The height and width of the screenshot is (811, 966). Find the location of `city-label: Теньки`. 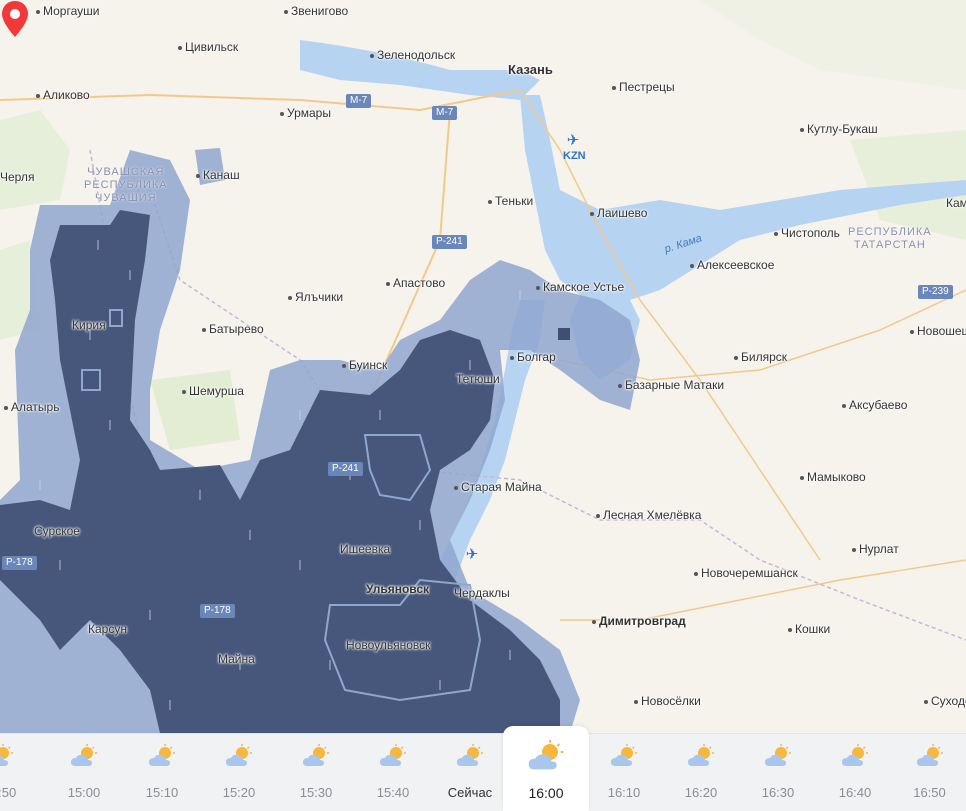

city-label: Теньки is located at coordinates (510, 201).